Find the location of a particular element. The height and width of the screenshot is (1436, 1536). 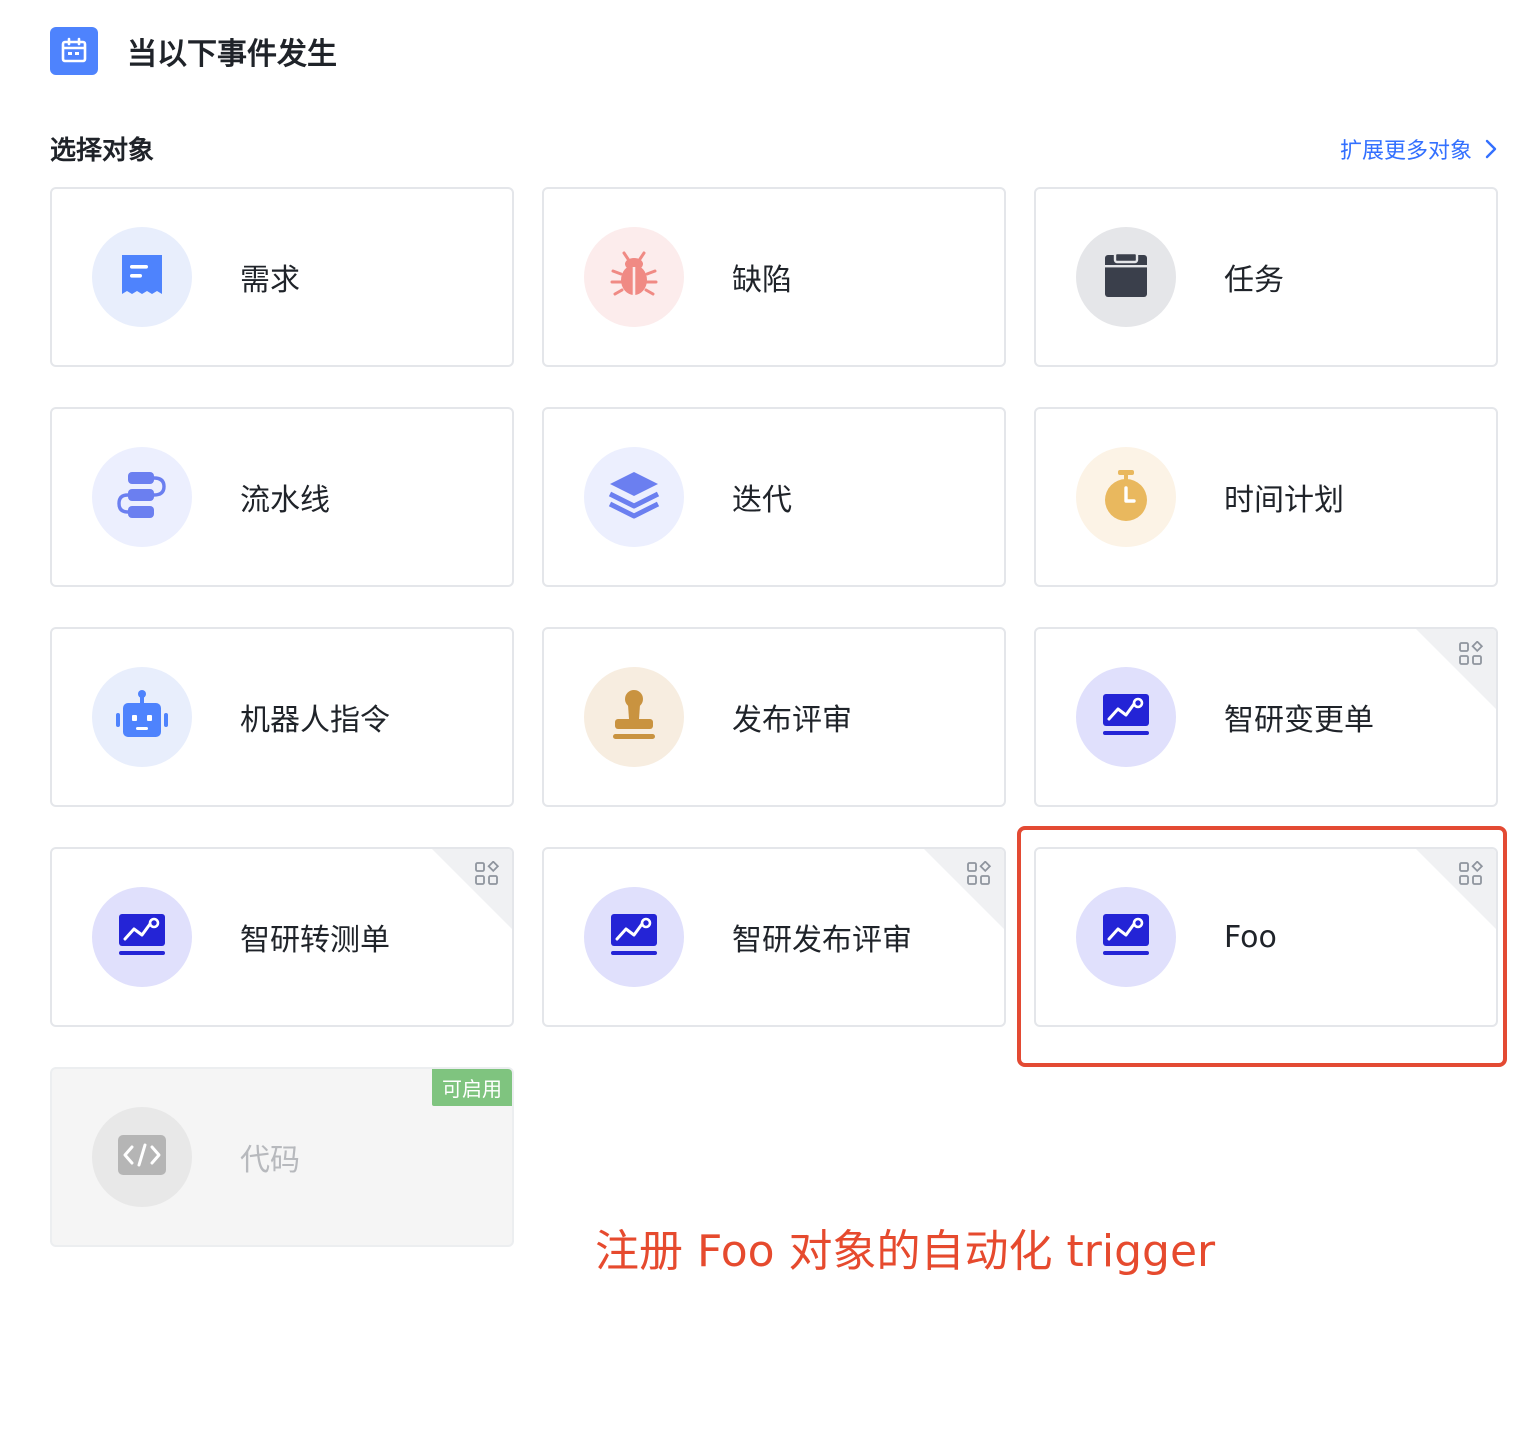

card-label: 任务 is located at coordinates (1254, 280).